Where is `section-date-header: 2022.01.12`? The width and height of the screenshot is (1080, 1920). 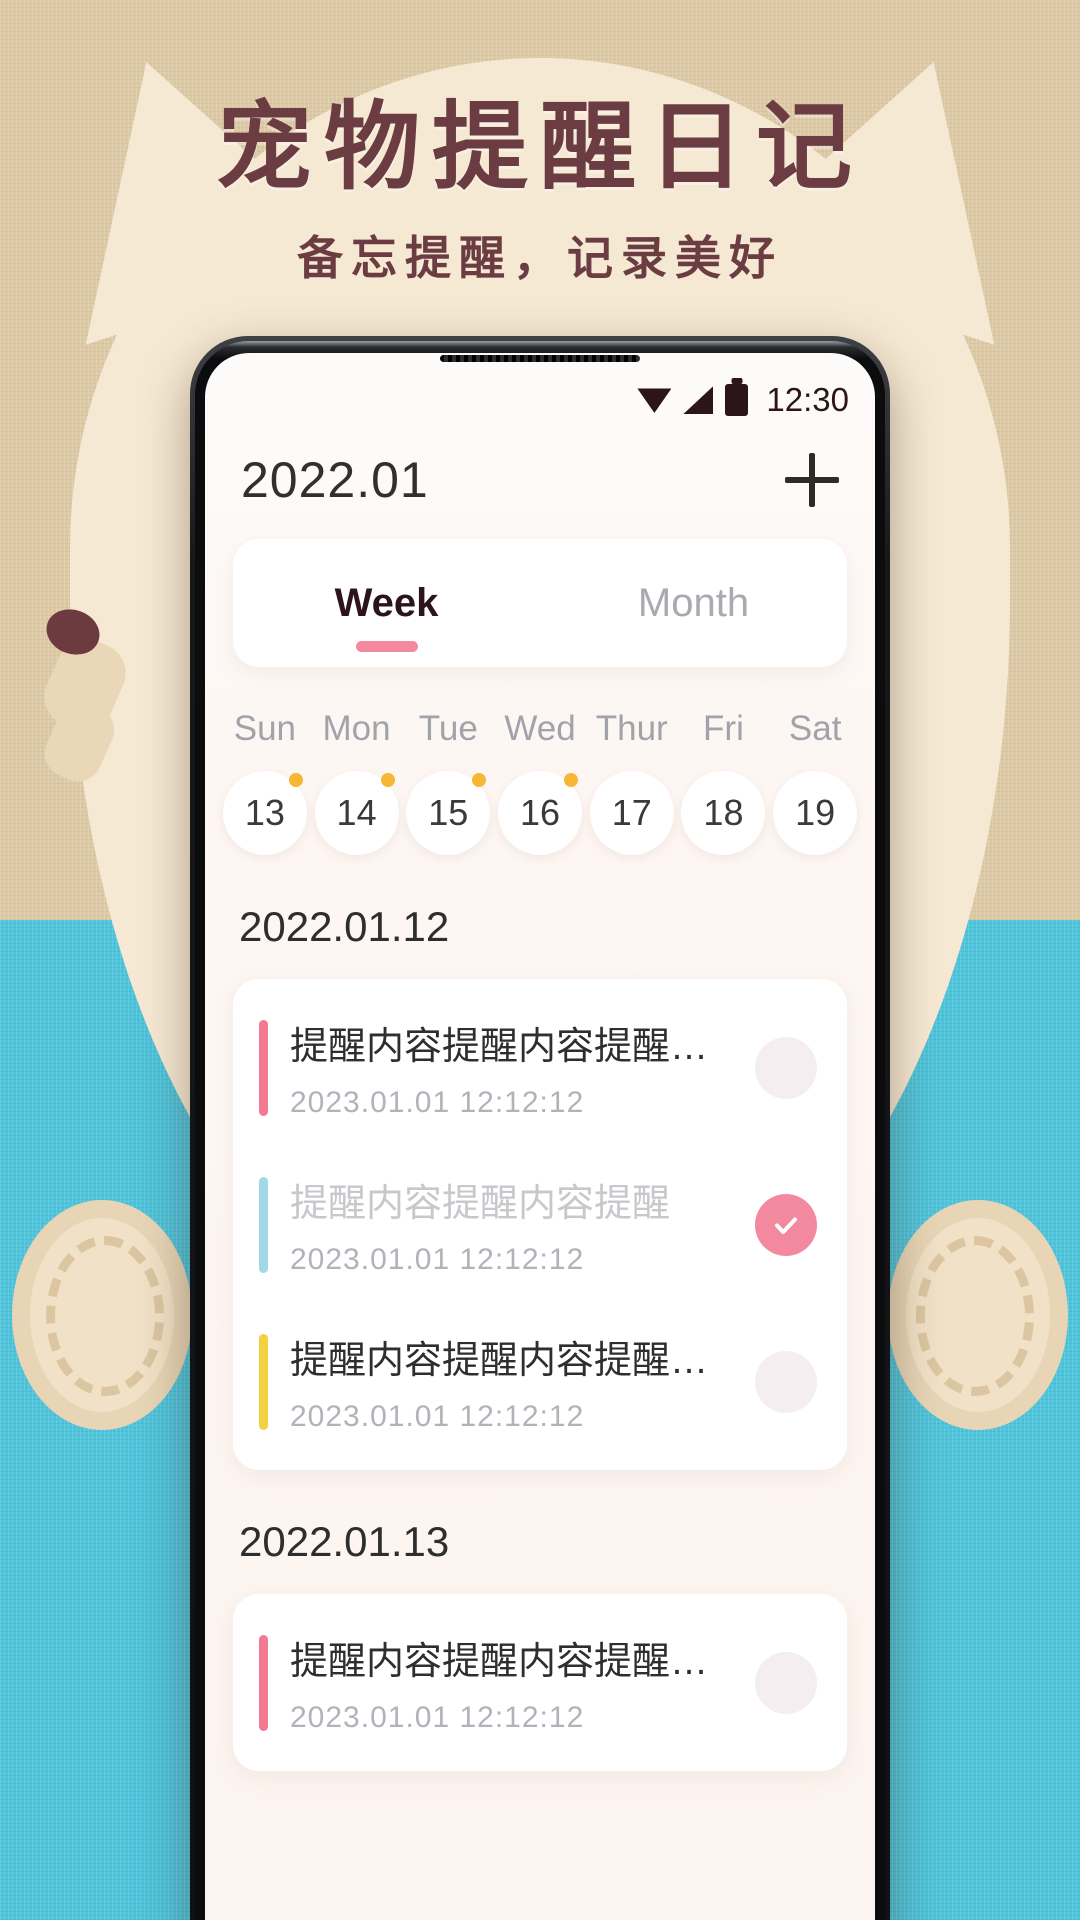
section-date-header: 2022.01.12 is located at coordinates (344, 926).